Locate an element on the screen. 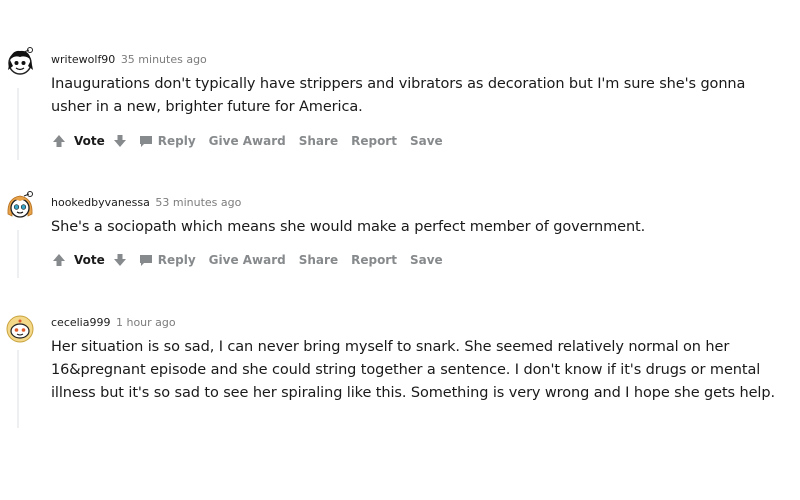  timestamp: 53 minutes ago is located at coordinates (198, 202).